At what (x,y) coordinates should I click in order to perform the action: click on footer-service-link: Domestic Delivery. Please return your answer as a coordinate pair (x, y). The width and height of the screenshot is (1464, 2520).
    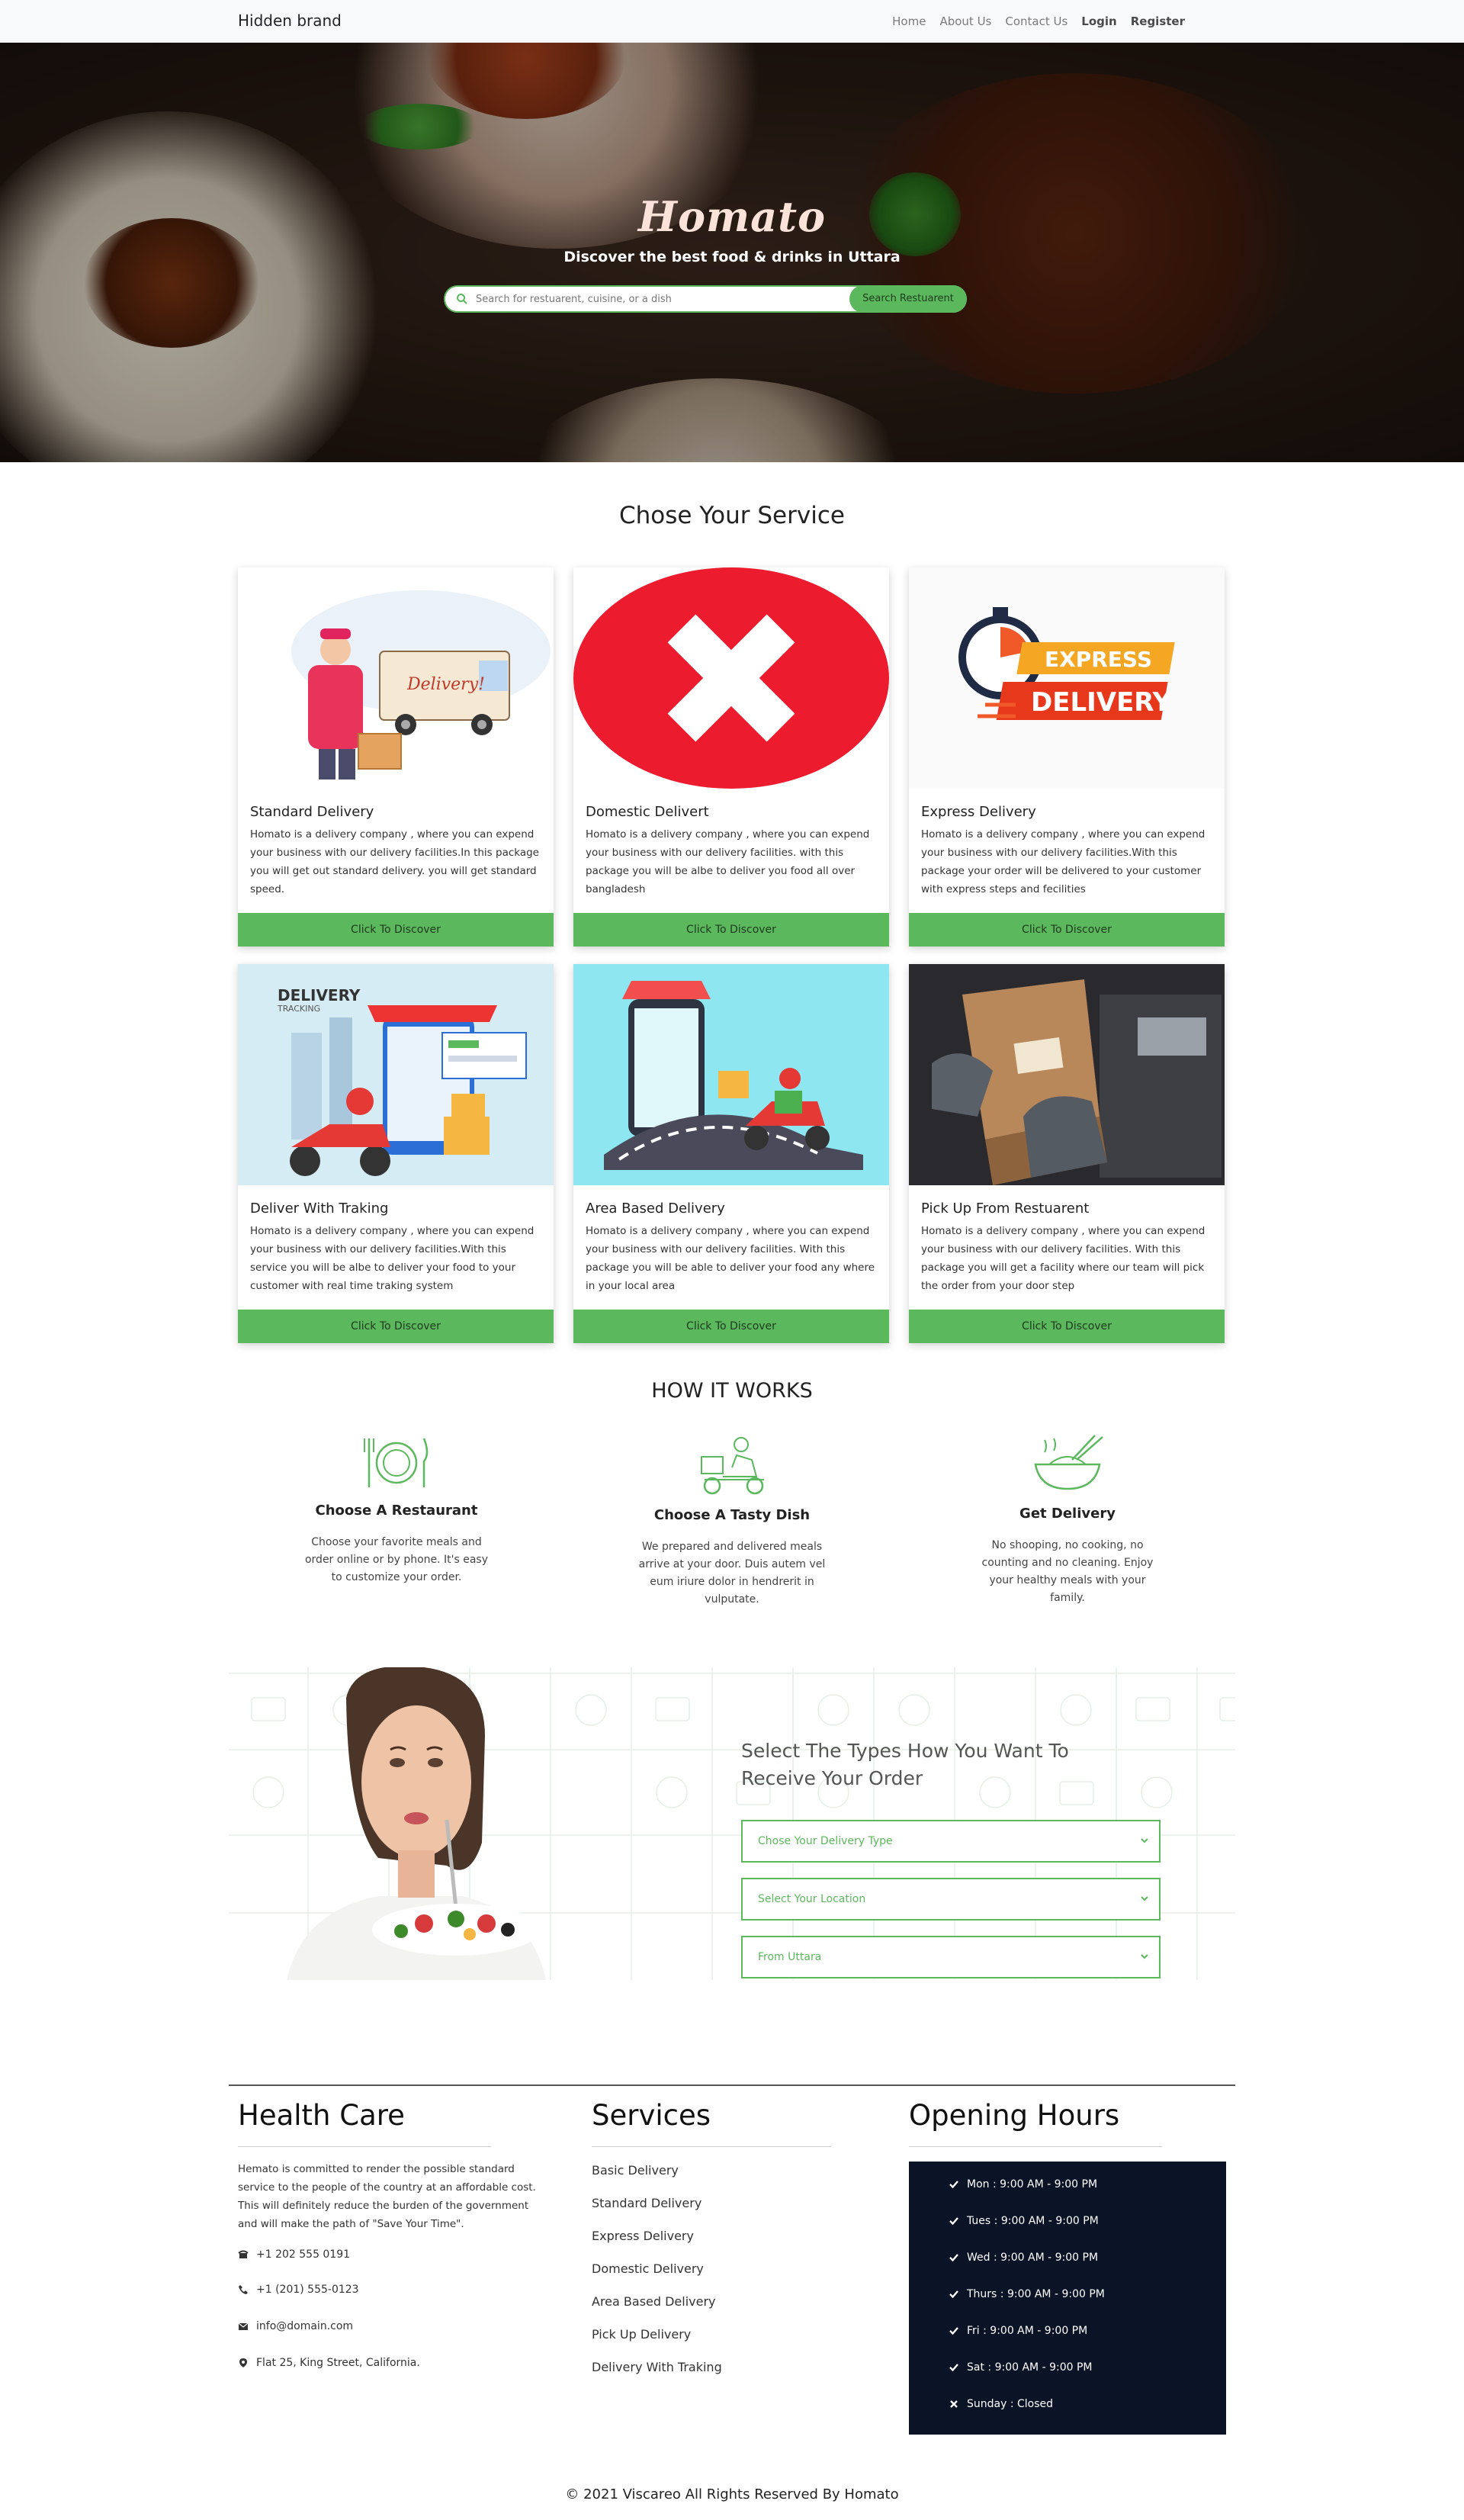
    Looking at the image, I should click on (648, 2268).